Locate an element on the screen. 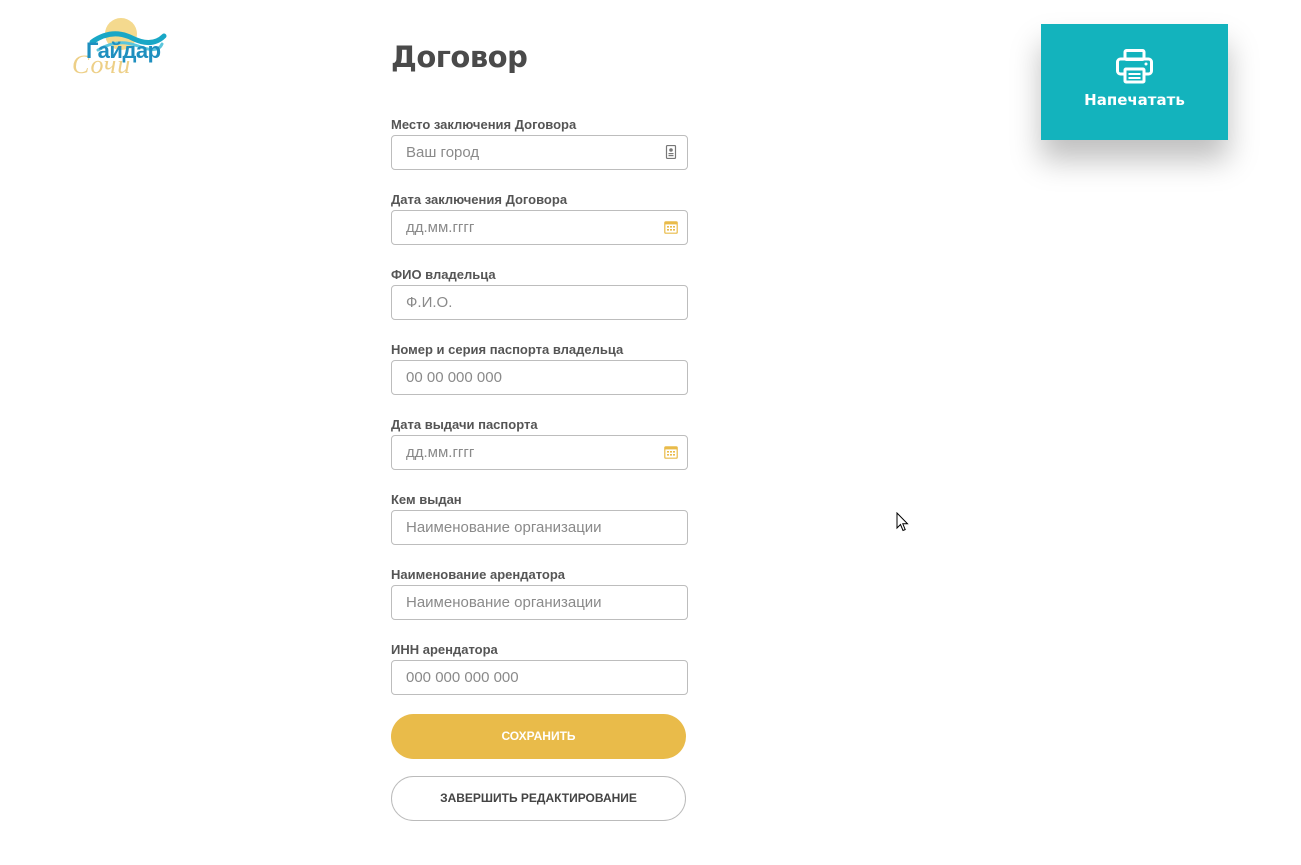  print-button: Напечатать is located at coordinates (1134, 82).